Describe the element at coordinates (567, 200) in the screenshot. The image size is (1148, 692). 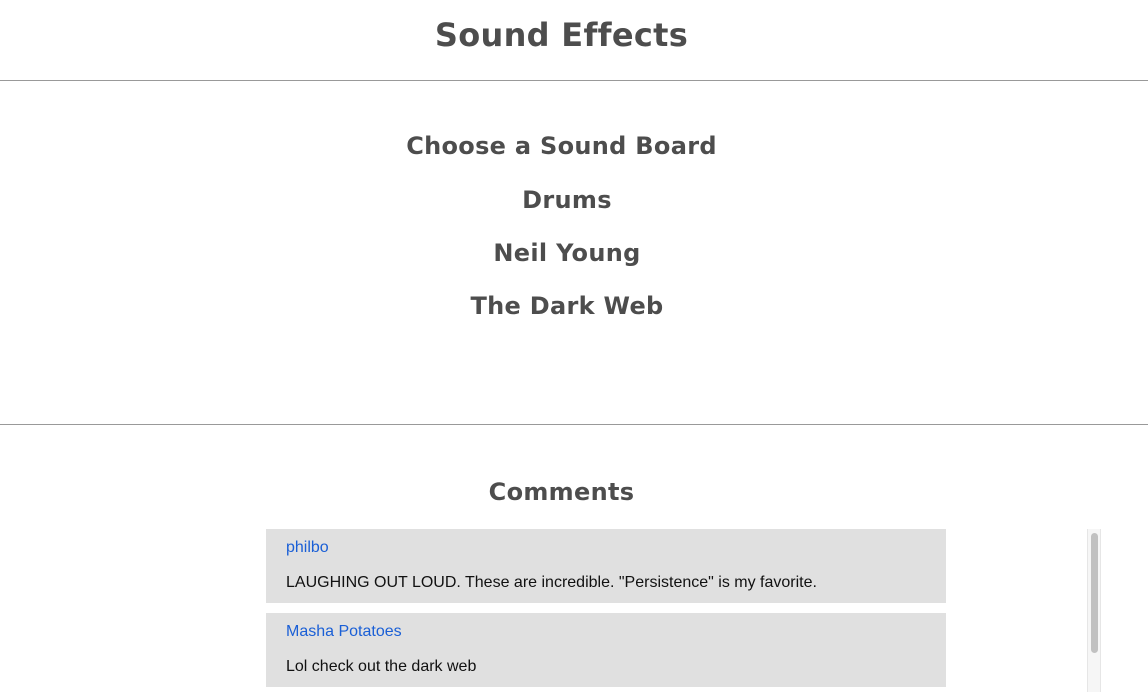
I see `board-link-drums: Drums` at that location.